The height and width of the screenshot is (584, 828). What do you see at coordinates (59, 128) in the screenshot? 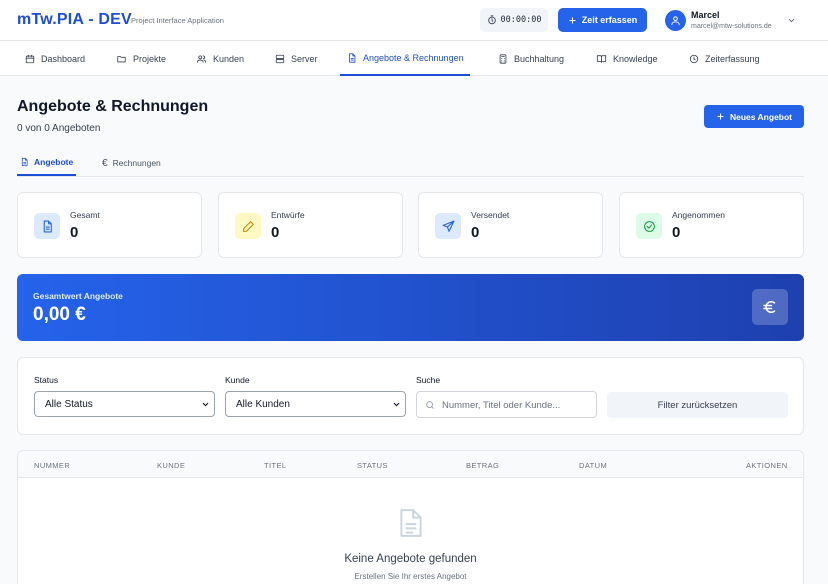
I see `page-subtitle: 0 von 0 Angeboten` at bounding box center [59, 128].